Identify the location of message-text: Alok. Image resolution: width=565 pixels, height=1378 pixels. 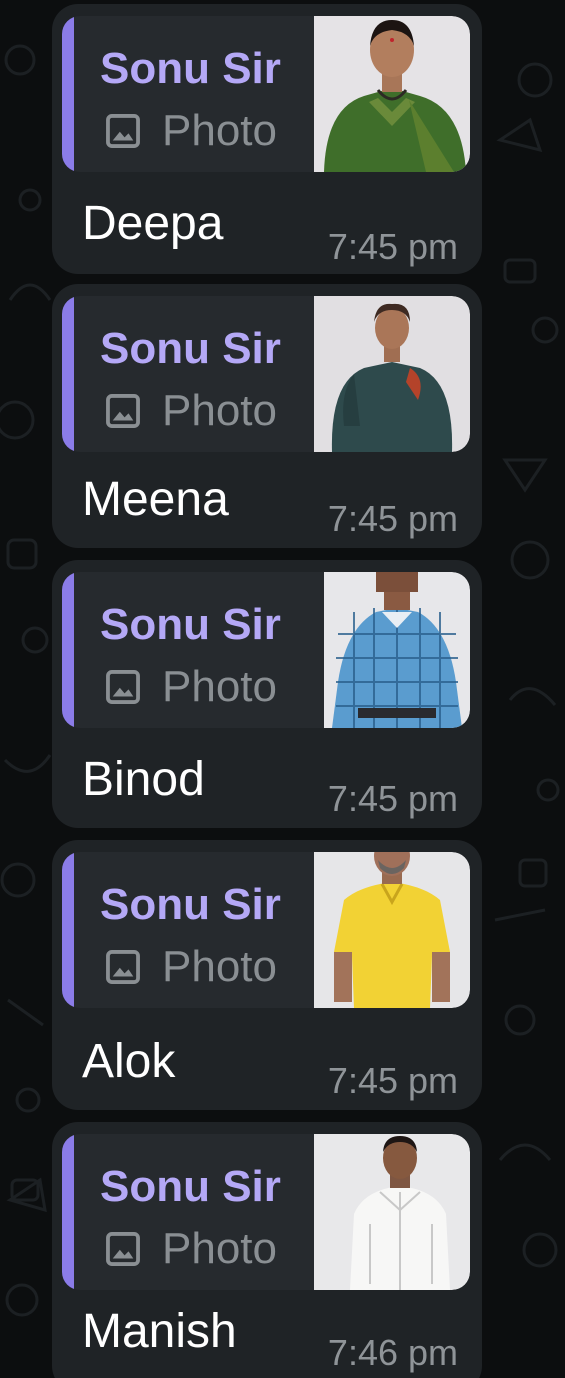
(129, 1061).